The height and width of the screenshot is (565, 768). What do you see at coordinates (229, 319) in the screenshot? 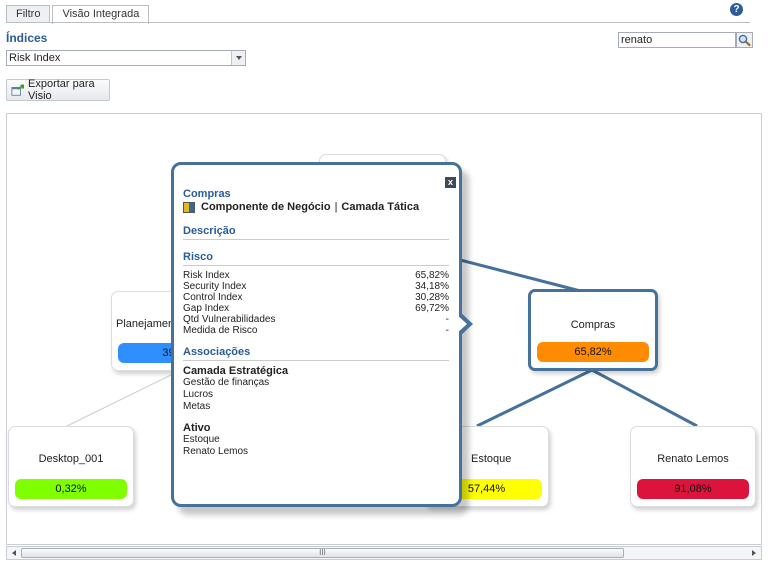
I see `metric-label: Qtd Vulnerabilidades` at bounding box center [229, 319].